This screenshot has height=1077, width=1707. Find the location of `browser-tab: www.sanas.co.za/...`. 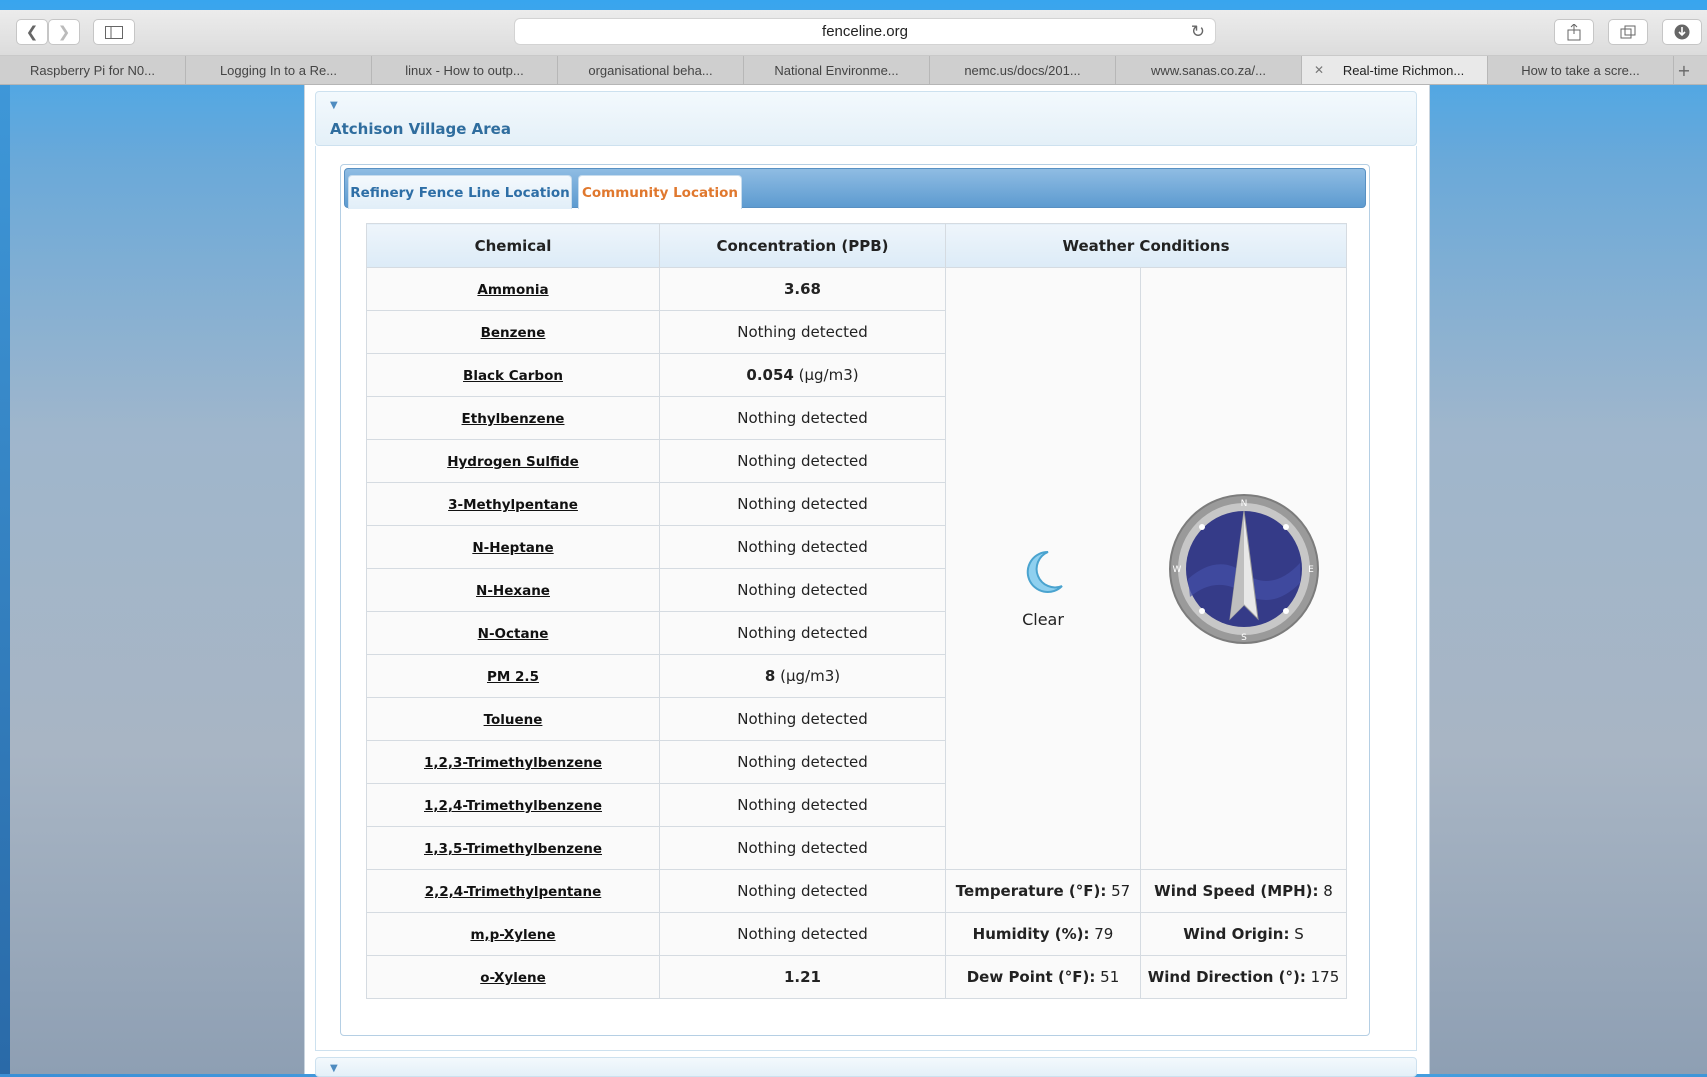

browser-tab: www.sanas.co.za/... is located at coordinates (1209, 70).